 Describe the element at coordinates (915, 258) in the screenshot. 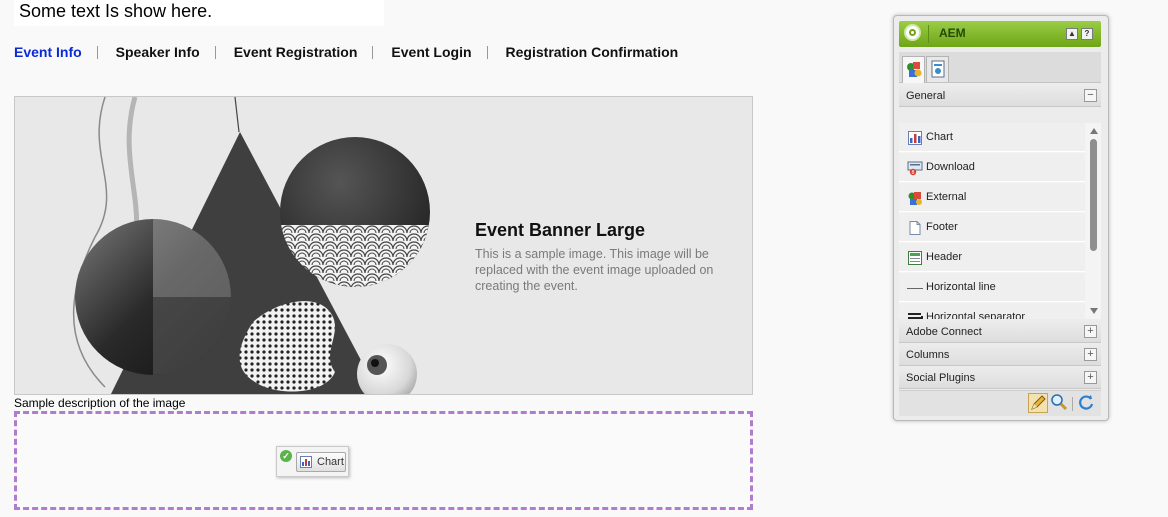

I see `header-icon` at that location.